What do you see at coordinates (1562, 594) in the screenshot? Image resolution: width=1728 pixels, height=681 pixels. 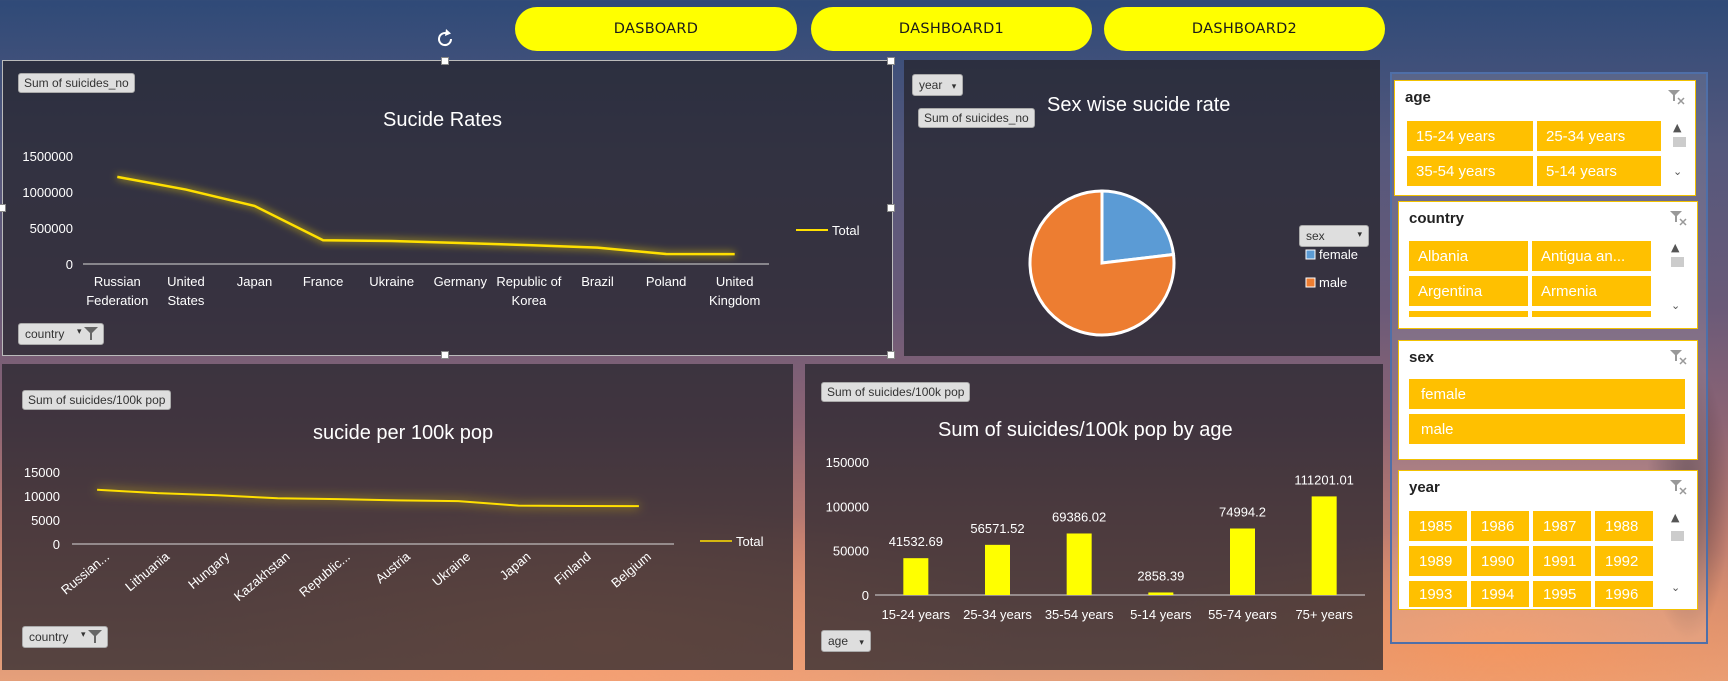 I see `slicer-item: 1995` at bounding box center [1562, 594].